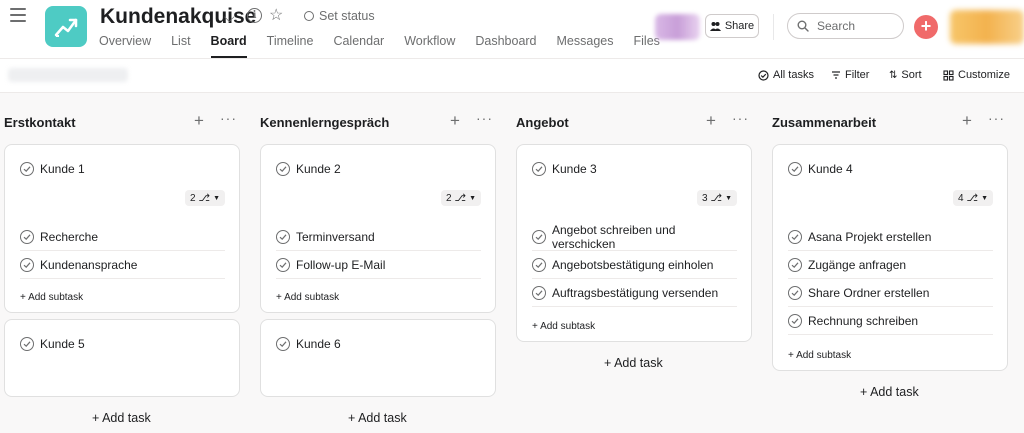  What do you see at coordinates (318, 169) in the screenshot?
I see `task-title: Kunde 2` at bounding box center [318, 169].